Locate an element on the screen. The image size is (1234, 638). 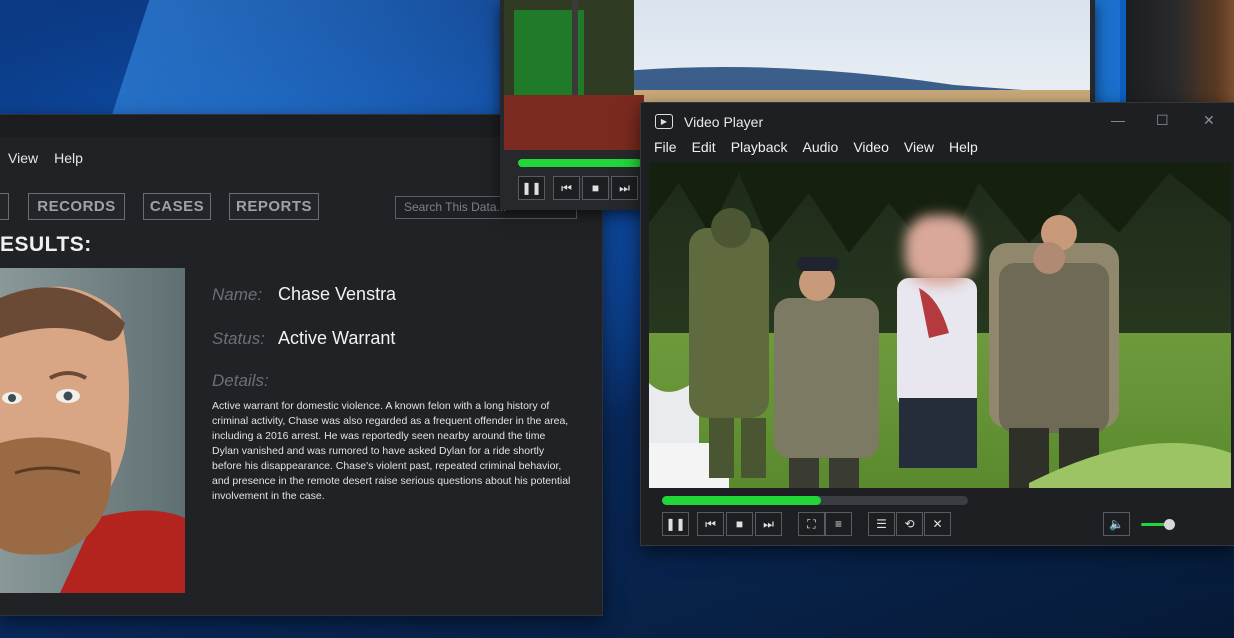
name-label: Name: is located at coordinates (237, 294).